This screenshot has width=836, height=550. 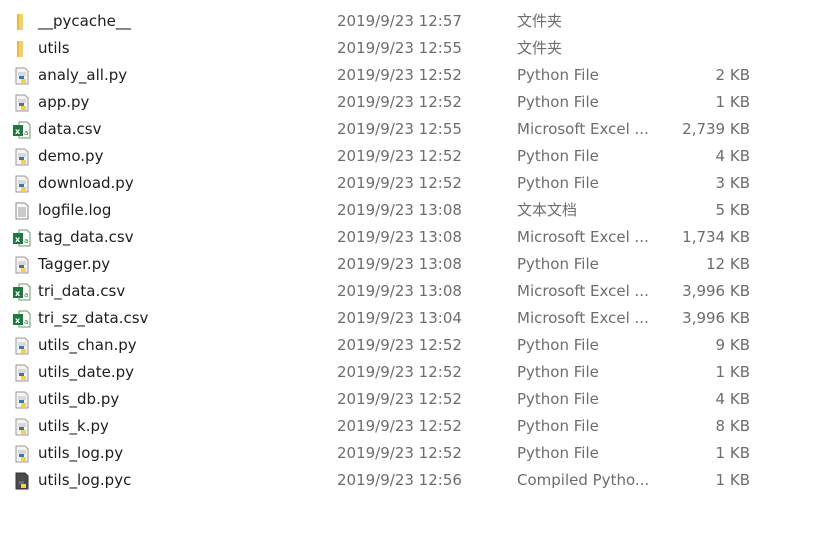 I want to click on file-size: 9 KB, so click(x=732, y=345).